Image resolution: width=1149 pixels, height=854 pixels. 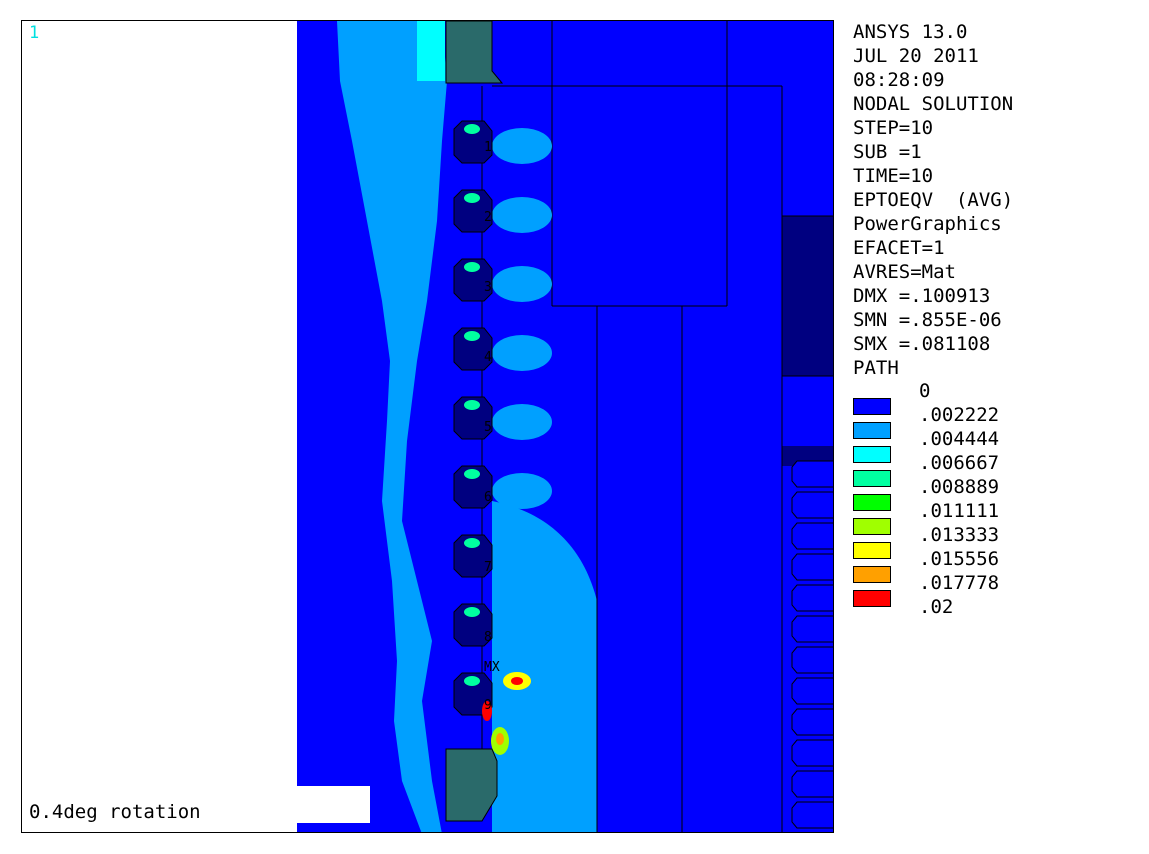 What do you see at coordinates (807, 296) in the screenshot?
I see `navy-block-upper` at bounding box center [807, 296].